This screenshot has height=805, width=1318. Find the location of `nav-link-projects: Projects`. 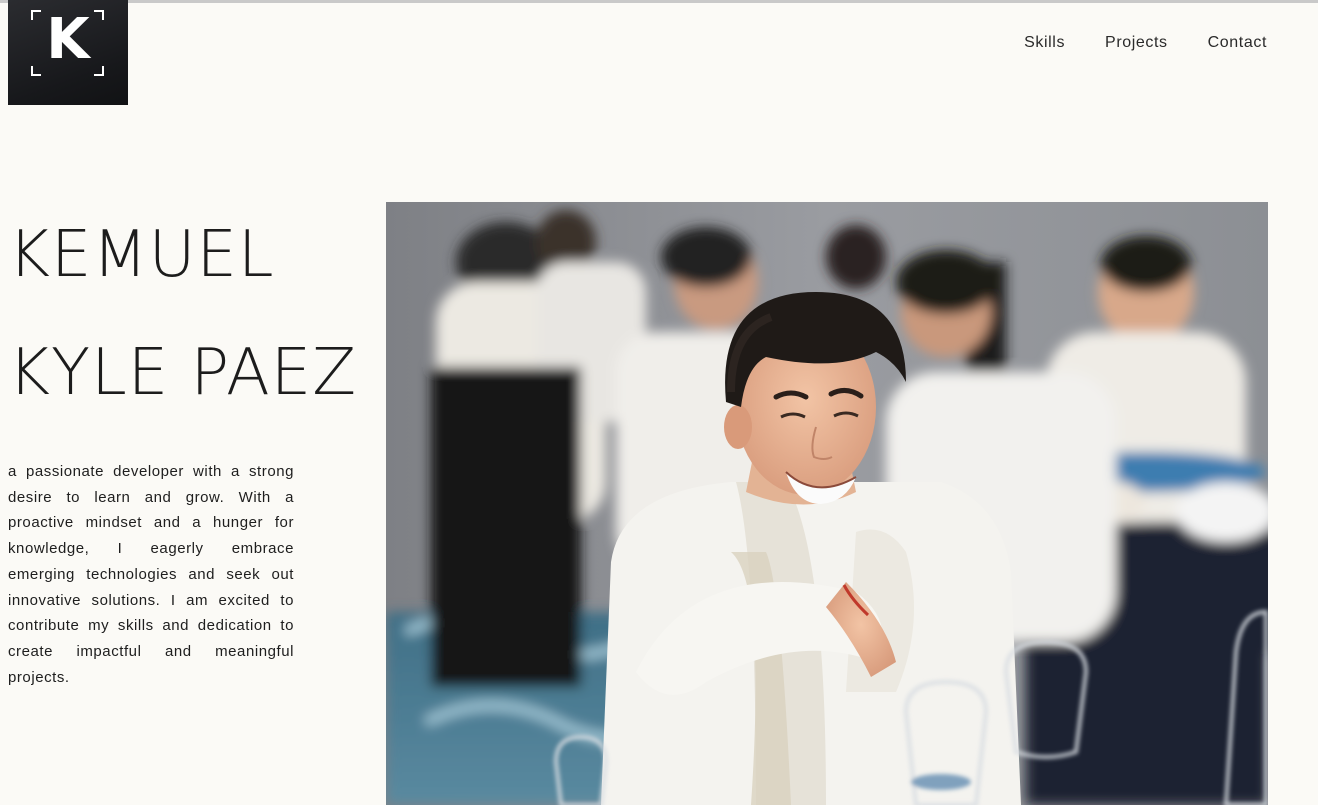

nav-link-projects: Projects is located at coordinates (1136, 43).